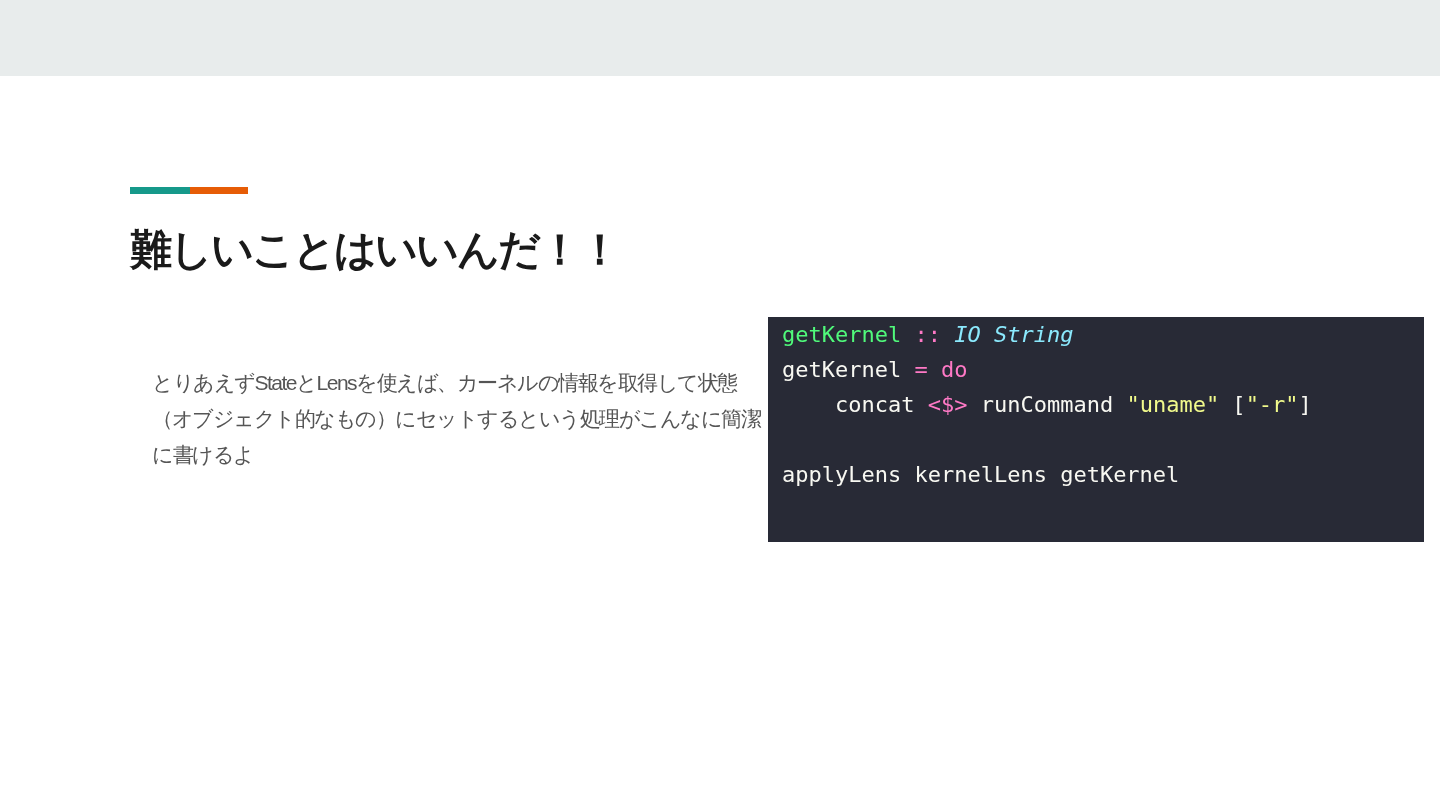 The height and width of the screenshot is (810, 1440). What do you see at coordinates (457, 419) in the screenshot?
I see `body-paragraph: とりあえずStateとLensを使えば、カーネルの情報を取得して状態（オブジェクト的なもの）にセットするという処理がこんなに簡潔に書けるよ` at bounding box center [457, 419].